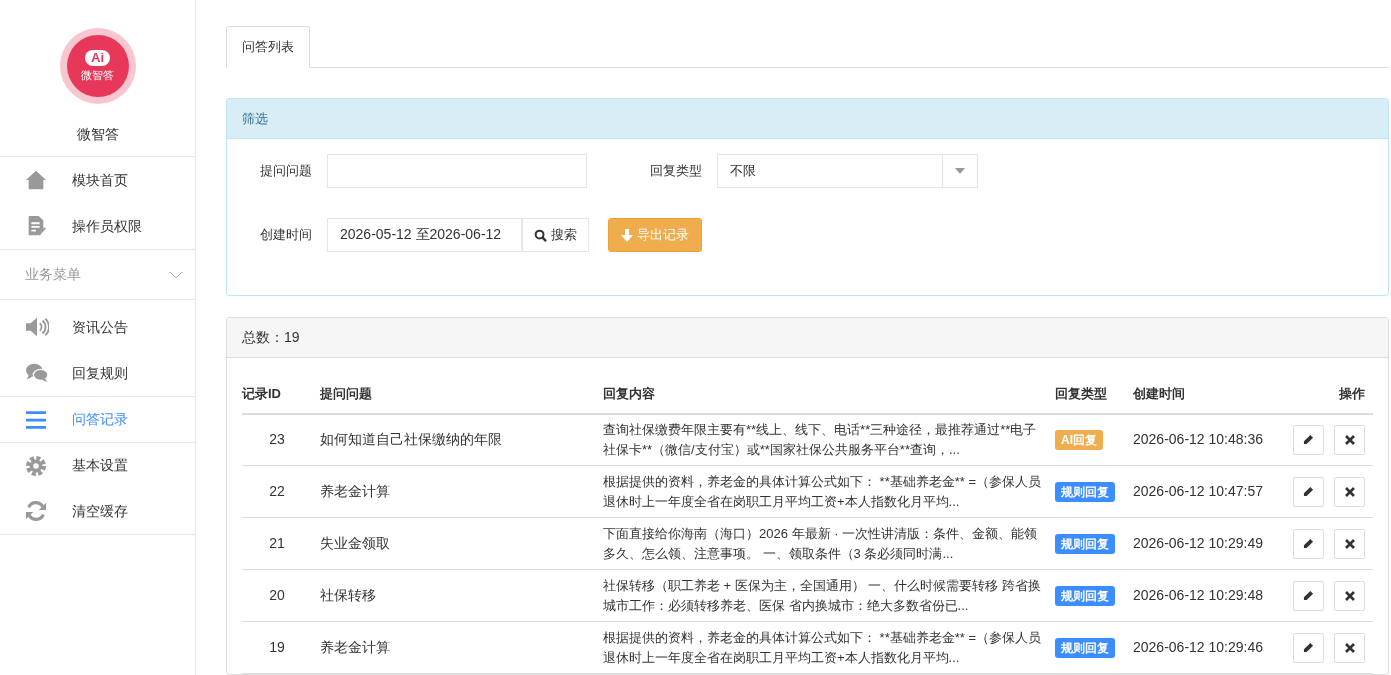  What do you see at coordinates (36, 465) in the screenshot?
I see `settings-icon` at bounding box center [36, 465].